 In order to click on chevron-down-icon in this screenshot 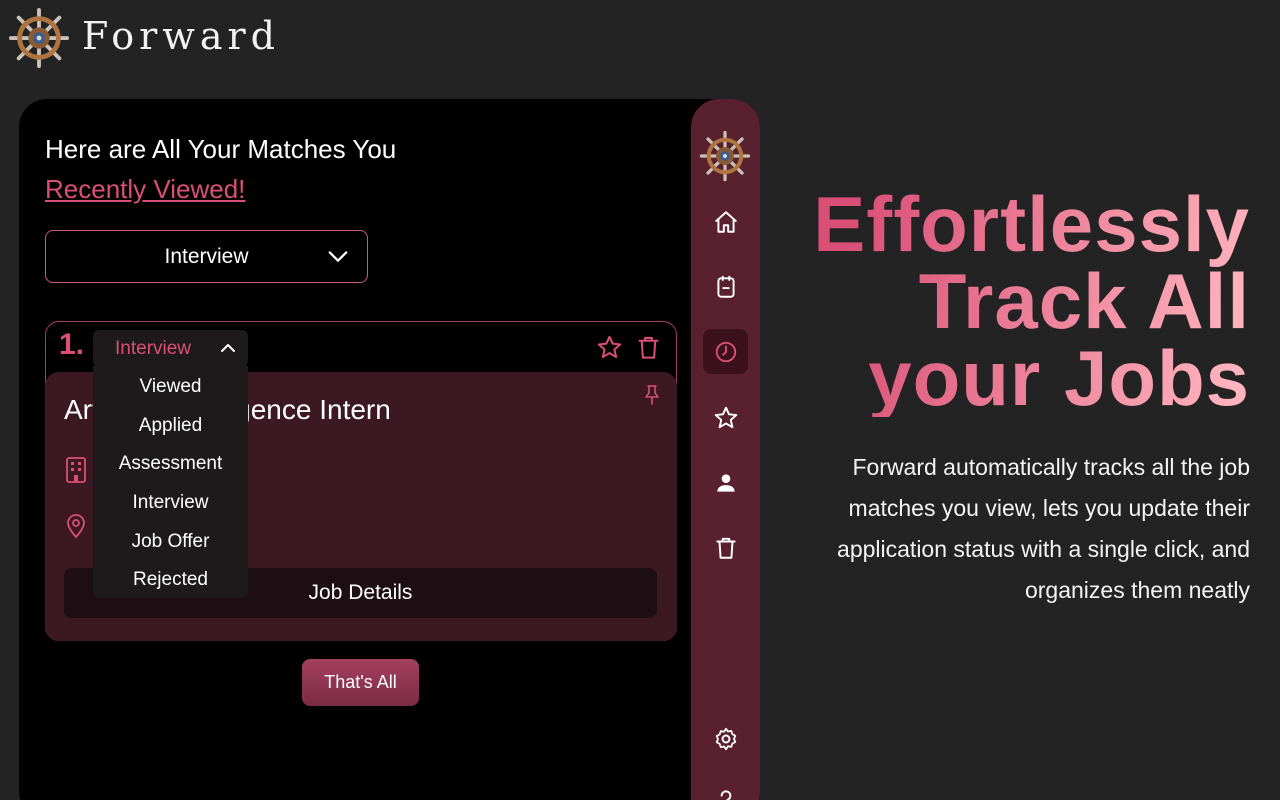, I will do `click(338, 256)`.